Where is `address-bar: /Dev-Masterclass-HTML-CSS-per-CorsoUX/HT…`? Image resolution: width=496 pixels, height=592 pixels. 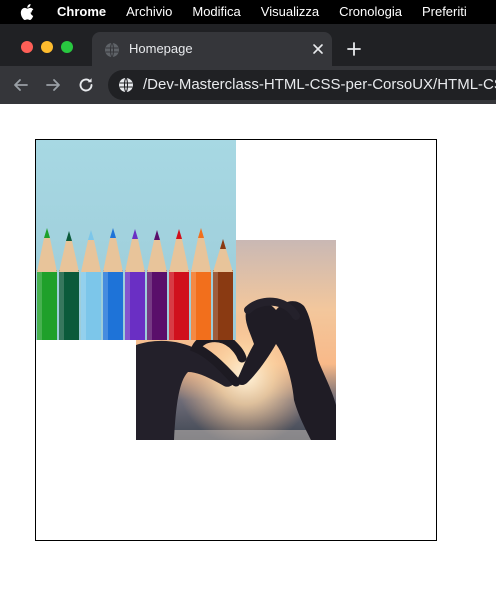
address-bar: /Dev-Masterclass-HTML-CSS-per-CorsoUX/HT… is located at coordinates (302, 85).